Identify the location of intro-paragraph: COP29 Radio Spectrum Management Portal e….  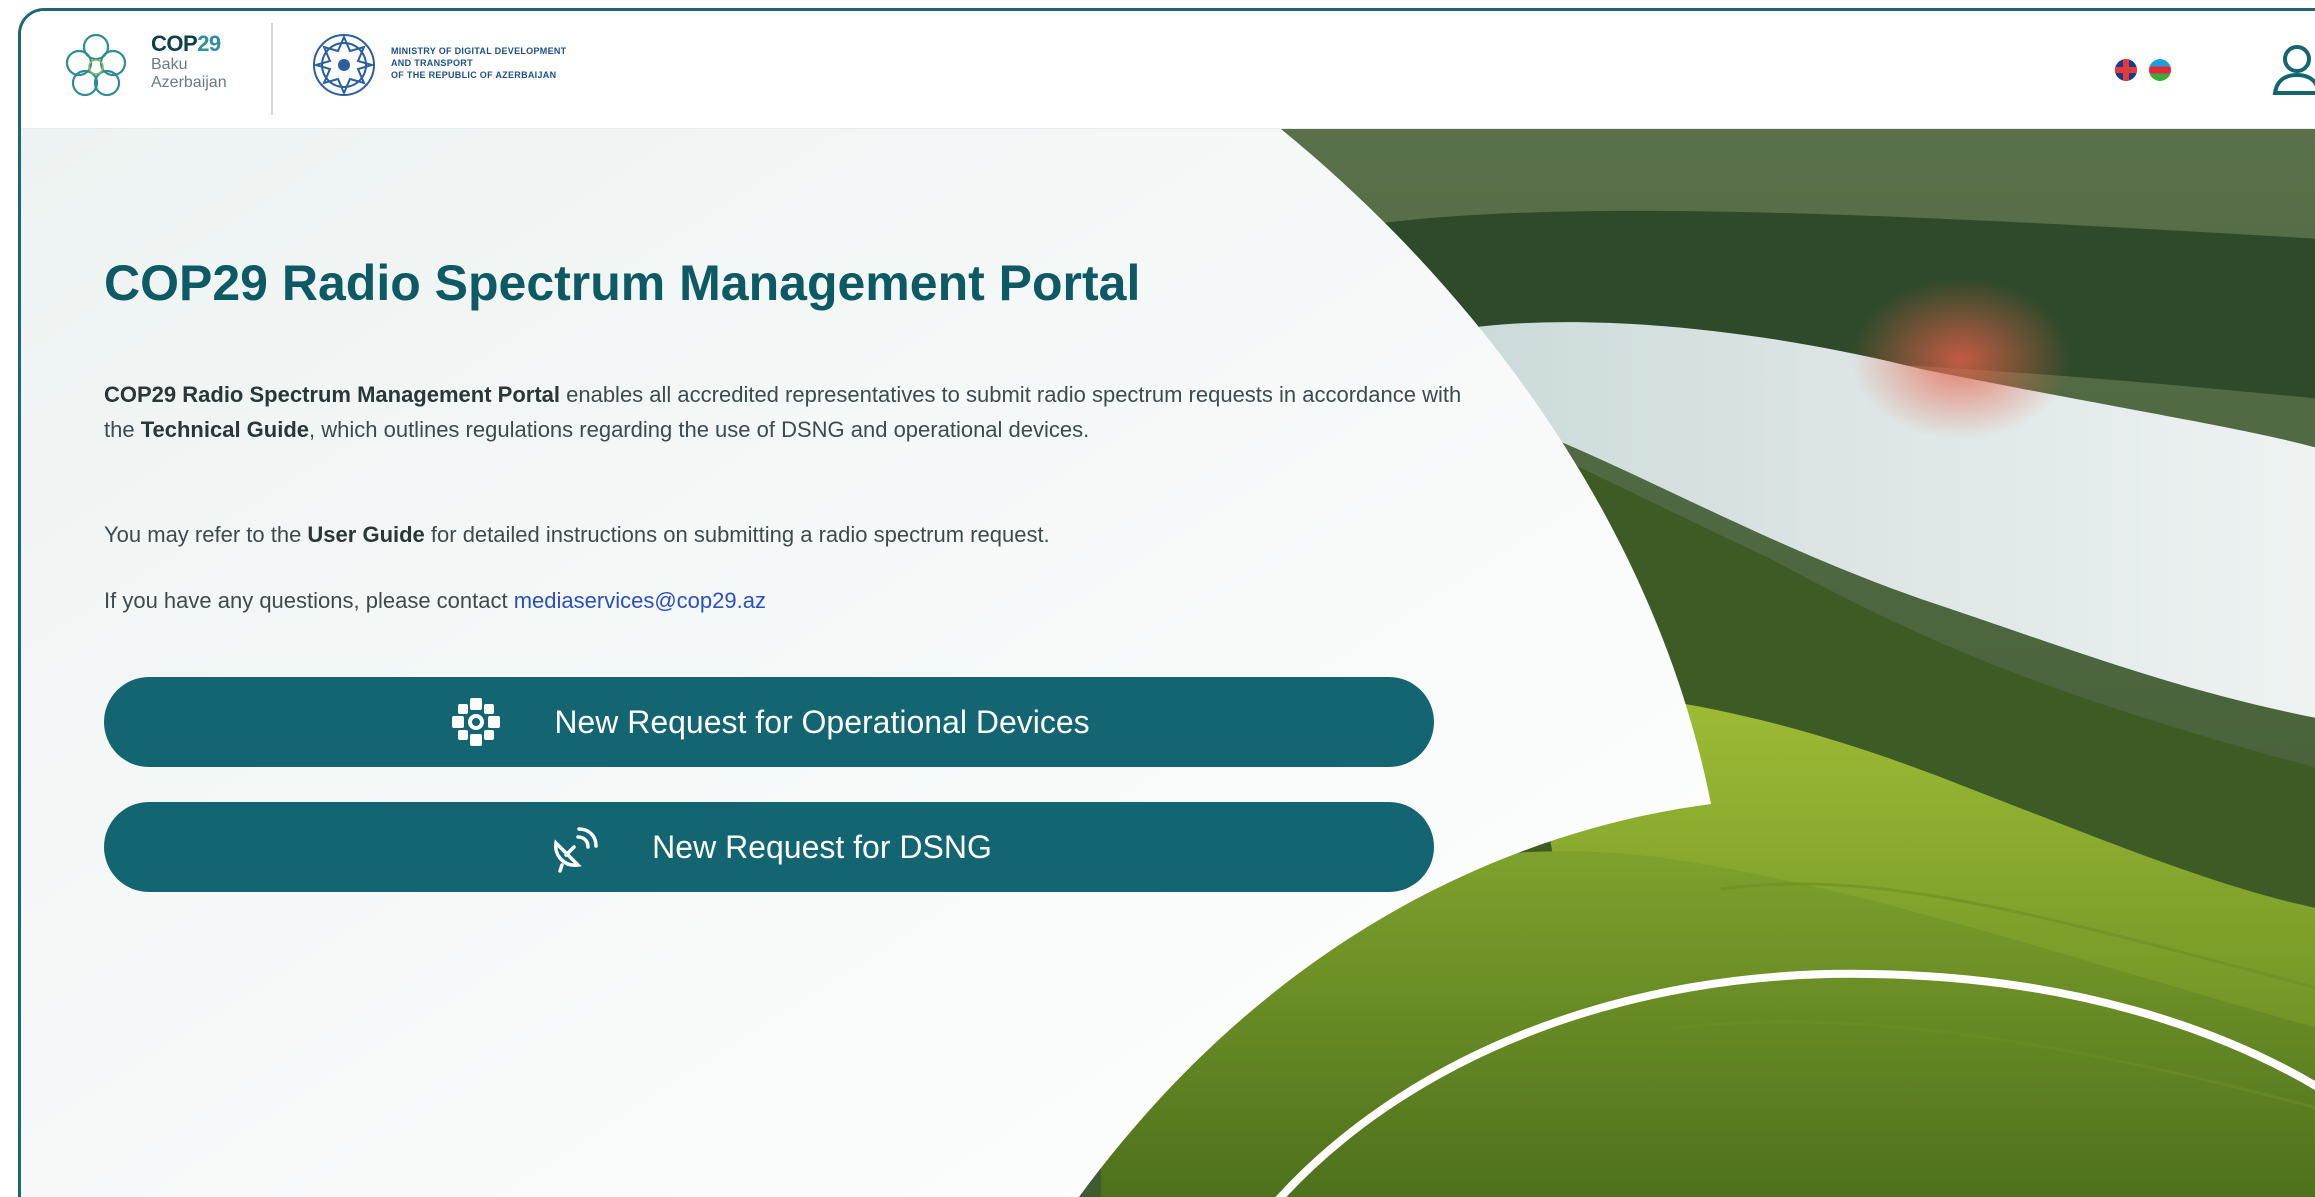
(789, 412).